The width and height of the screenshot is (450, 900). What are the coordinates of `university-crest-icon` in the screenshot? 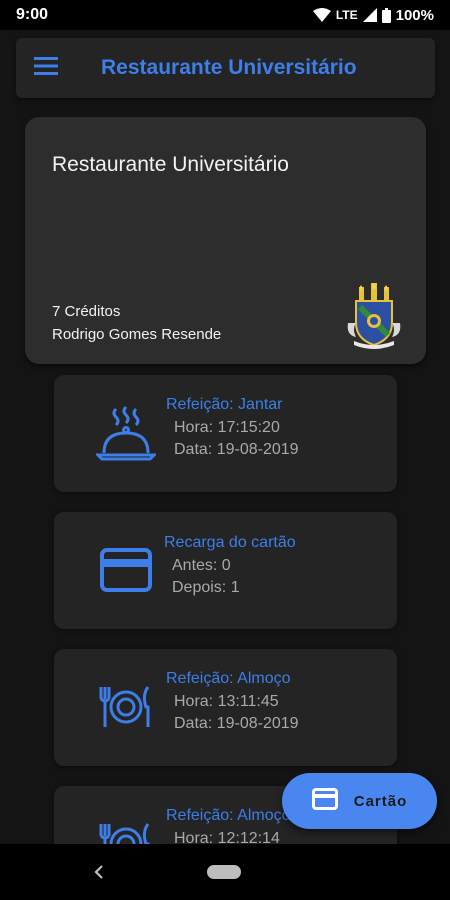 It's located at (374, 315).